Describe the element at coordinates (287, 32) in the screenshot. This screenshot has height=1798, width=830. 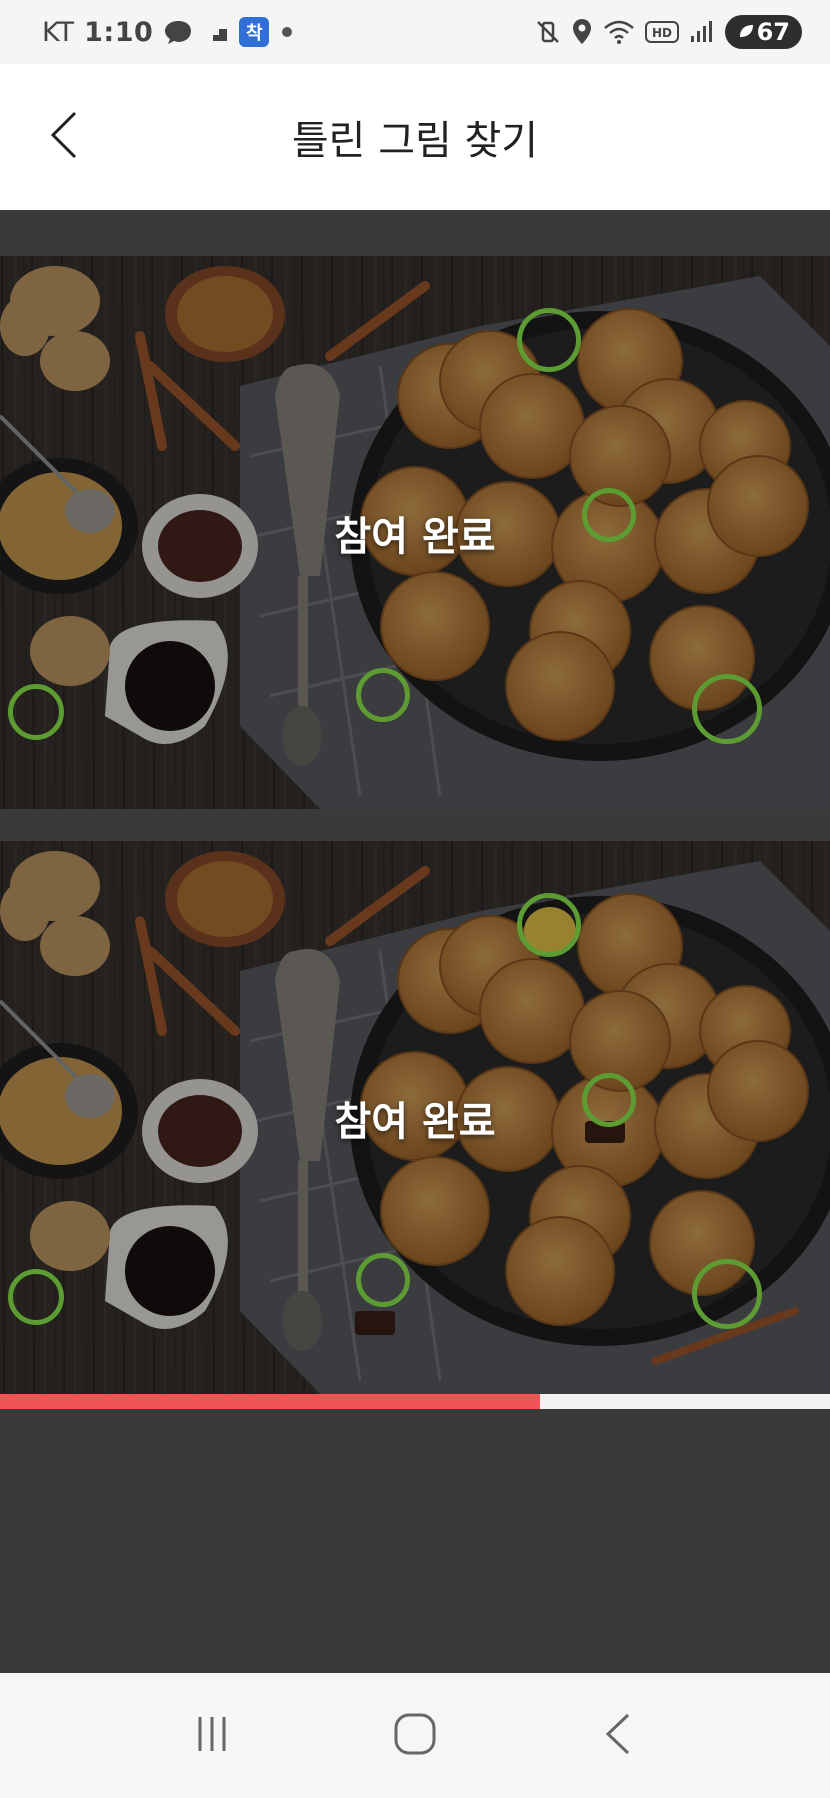
I see `dot-icon` at that location.